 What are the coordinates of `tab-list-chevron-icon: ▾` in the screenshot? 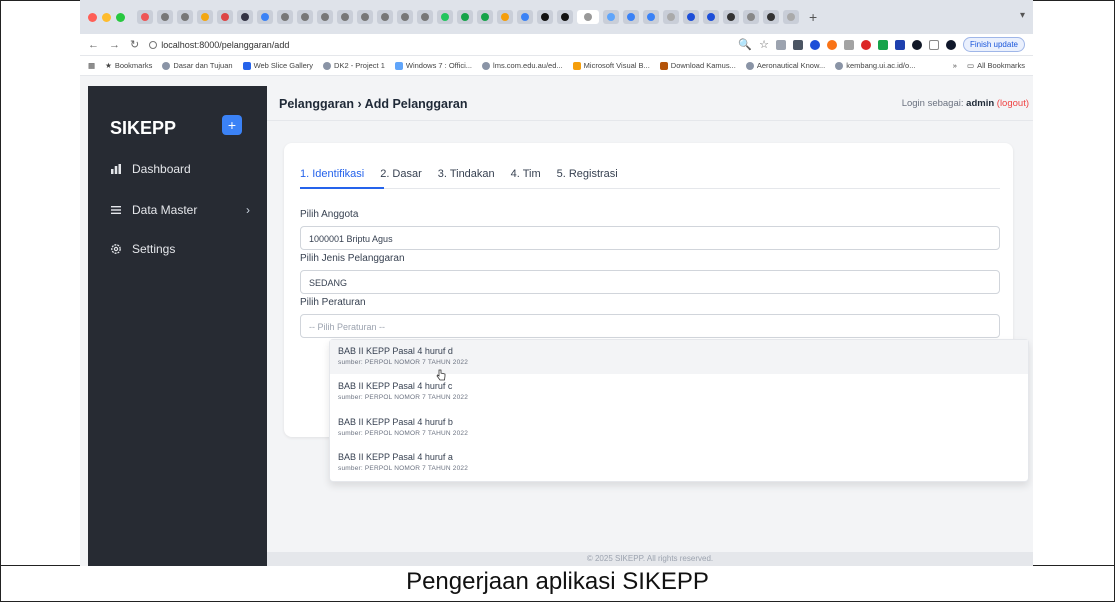 It's located at (1022, 15).